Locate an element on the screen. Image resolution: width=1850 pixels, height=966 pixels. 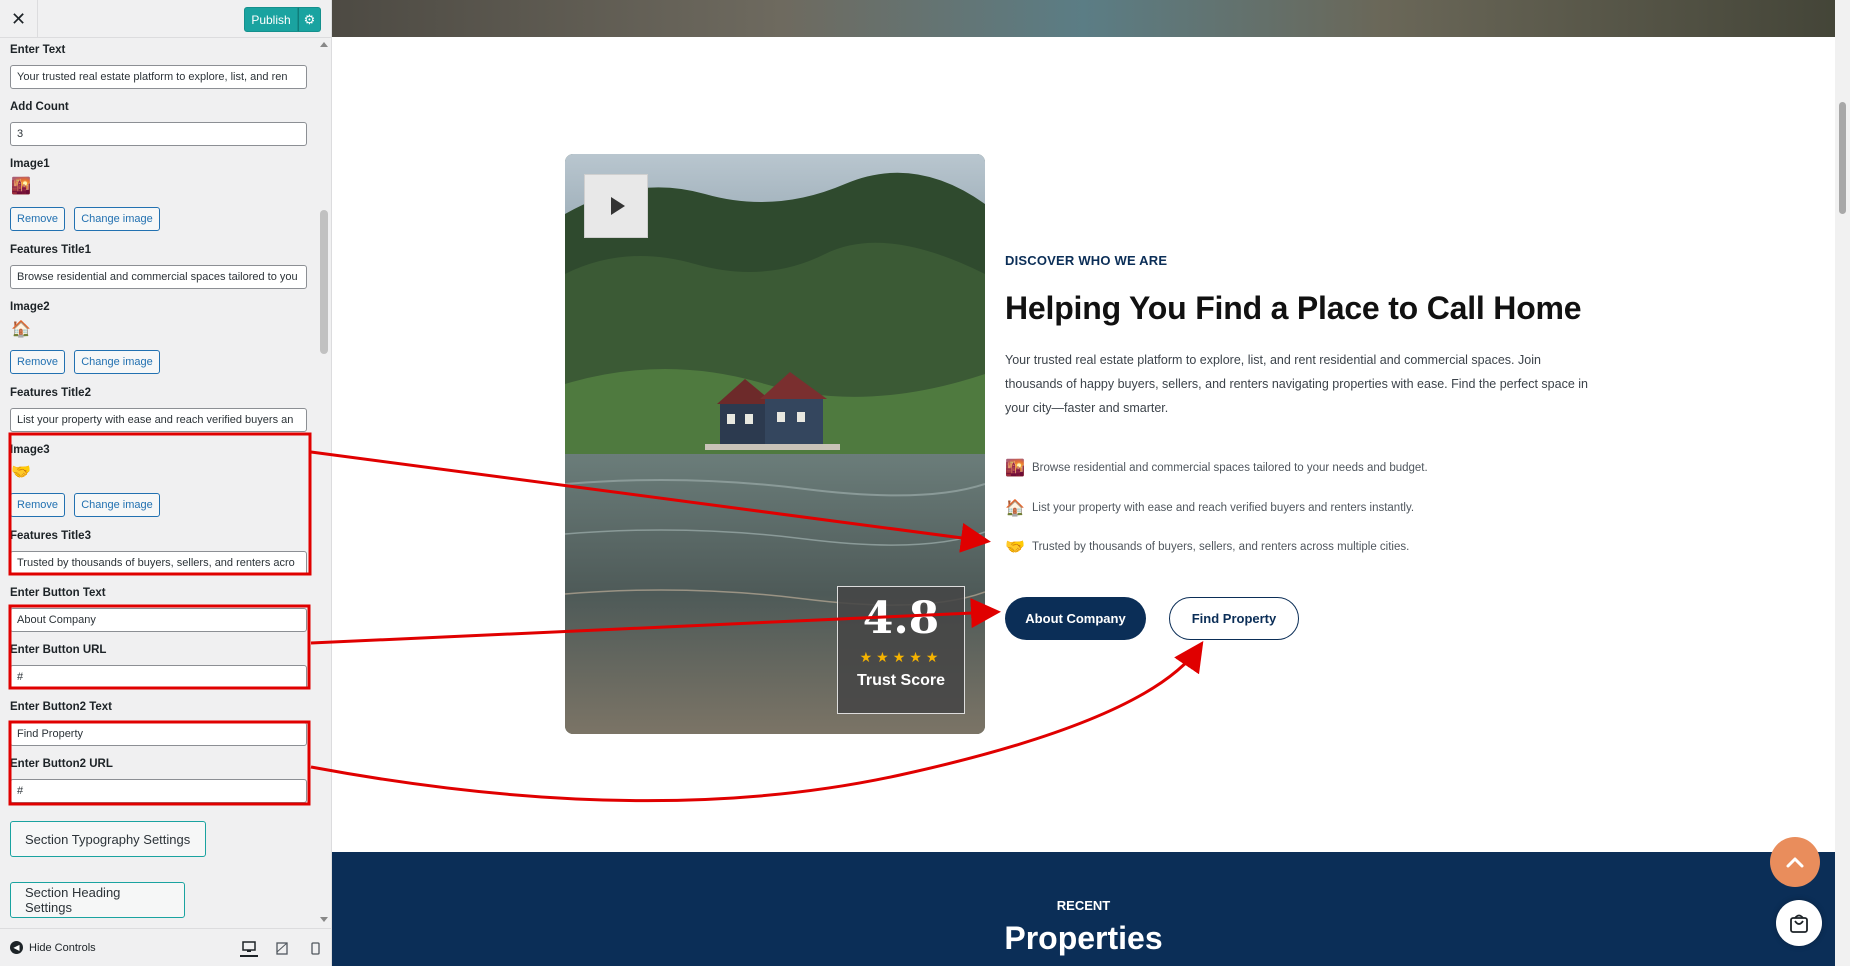
scroll-down-icon is located at coordinates (324, 919).